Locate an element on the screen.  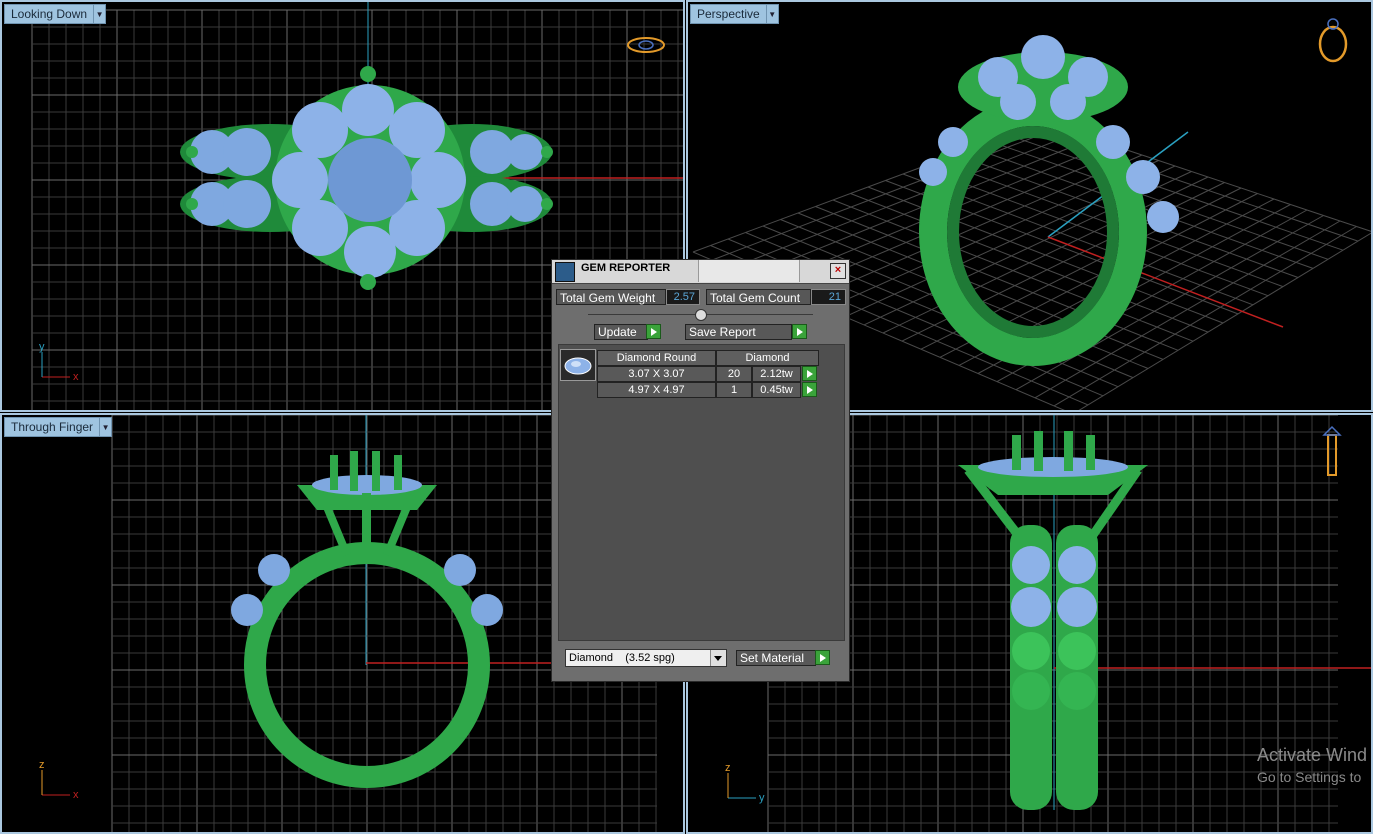
material-select: Diamond (3.52 spg) is located at coordinates (646, 658).